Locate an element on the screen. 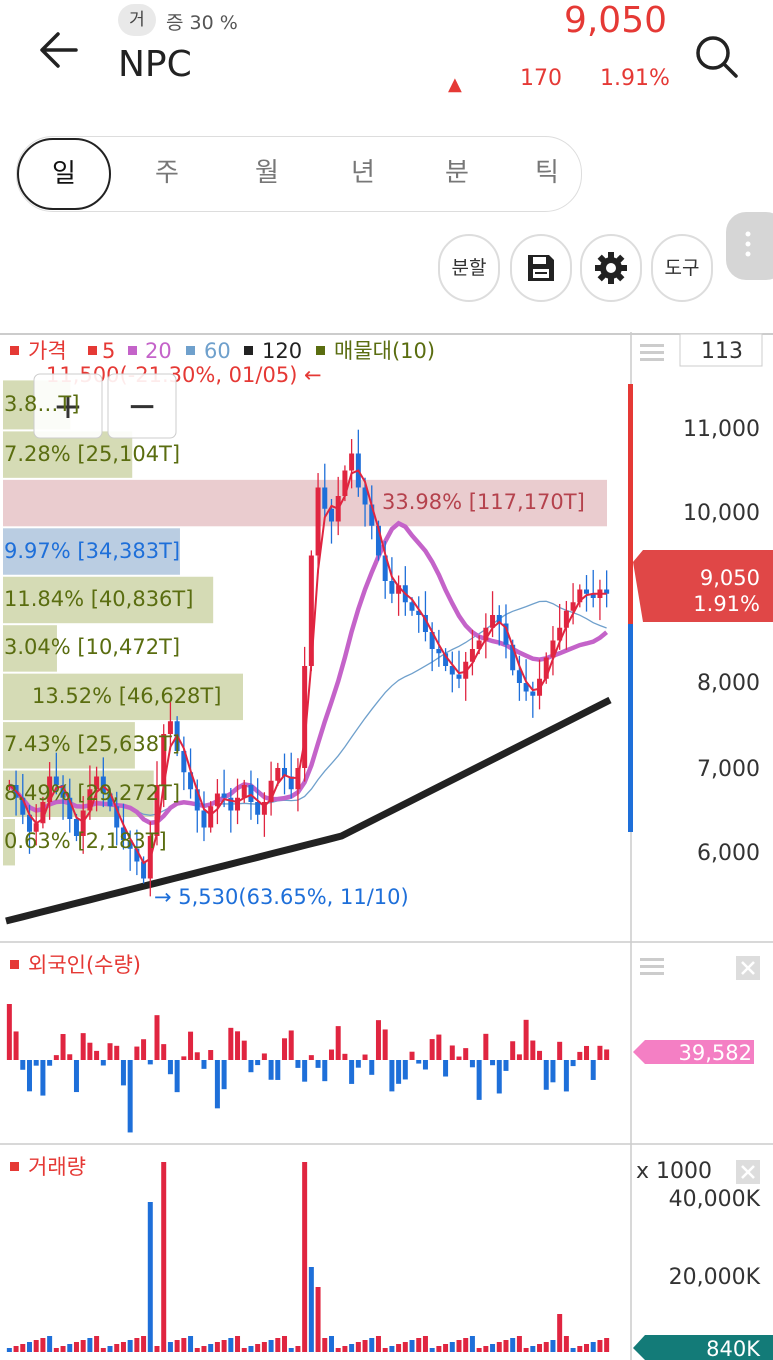 This screenshot has height=1360, width=773. tab-day: 일 is located at coordinates (64, 174).